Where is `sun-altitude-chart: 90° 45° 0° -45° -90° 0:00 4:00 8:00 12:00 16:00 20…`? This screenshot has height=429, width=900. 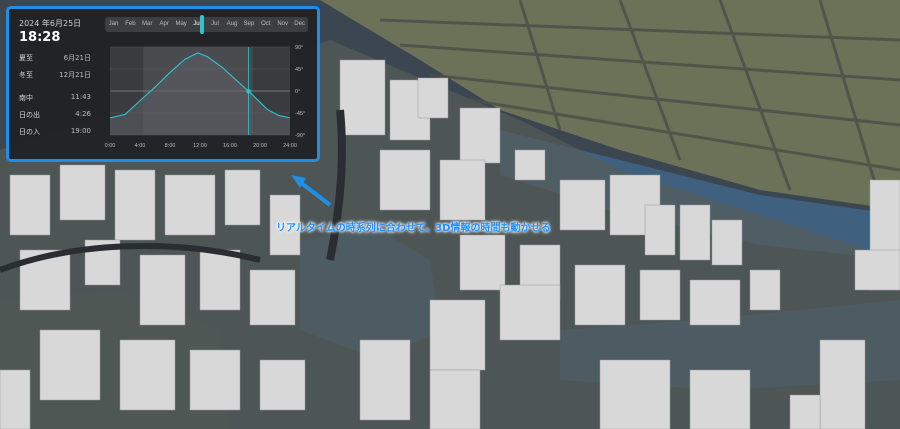
sun-altitude-chart: 90° 45° 0° -45° -90° 0:00 4:00 8:00 12:00 16:00 20… is located at coordinates (207, 97).